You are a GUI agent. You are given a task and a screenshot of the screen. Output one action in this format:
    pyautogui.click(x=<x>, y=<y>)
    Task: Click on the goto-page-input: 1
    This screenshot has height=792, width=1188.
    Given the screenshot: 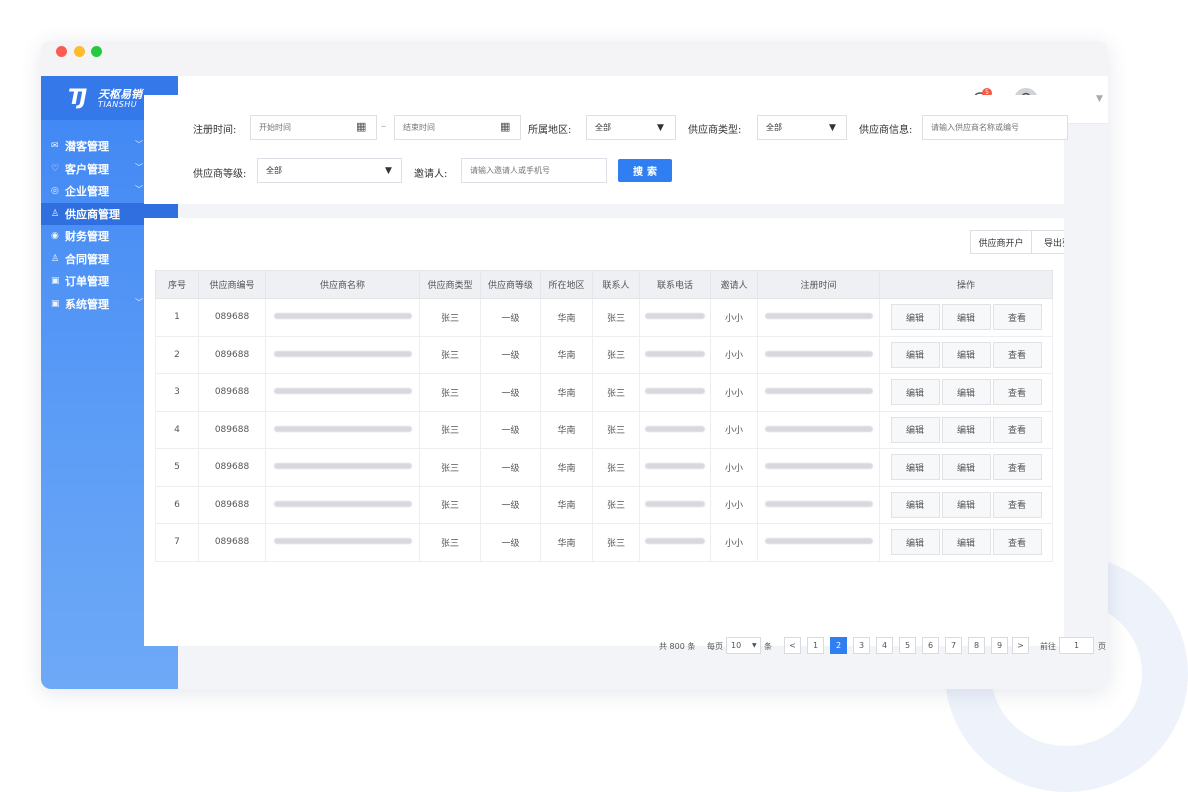 What is the action you would take?
    pyautogui.click(x=1076, y=645)
    